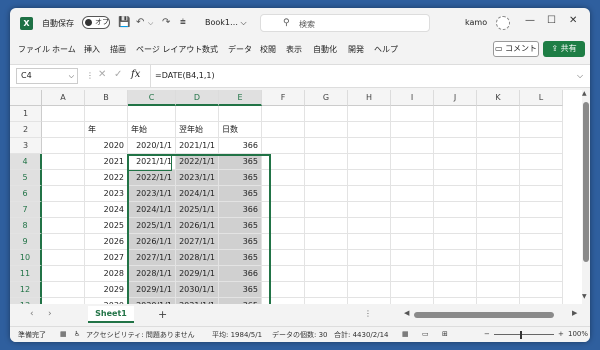 This screenshot has width=600, height=350. I want to click on cell-e9: 365, so click(240, 242).